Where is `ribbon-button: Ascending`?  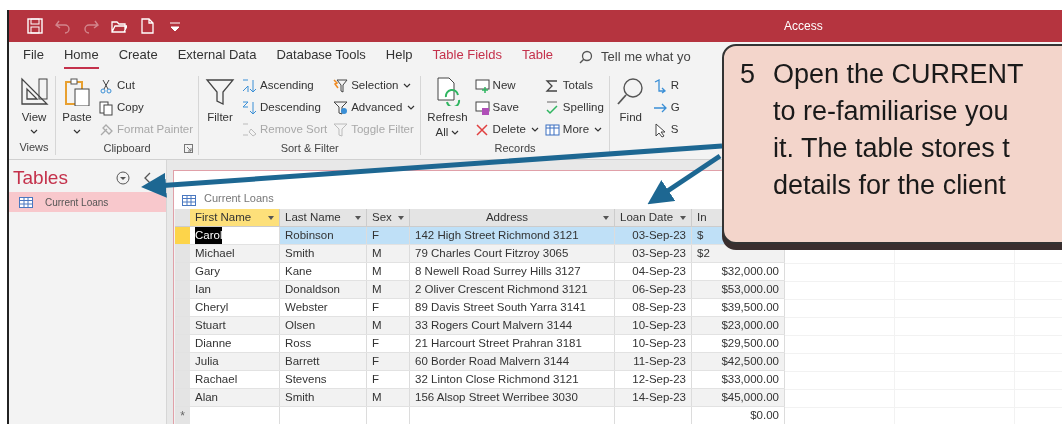 ribbon-button: Ascending is located at coordinates (278, 86).